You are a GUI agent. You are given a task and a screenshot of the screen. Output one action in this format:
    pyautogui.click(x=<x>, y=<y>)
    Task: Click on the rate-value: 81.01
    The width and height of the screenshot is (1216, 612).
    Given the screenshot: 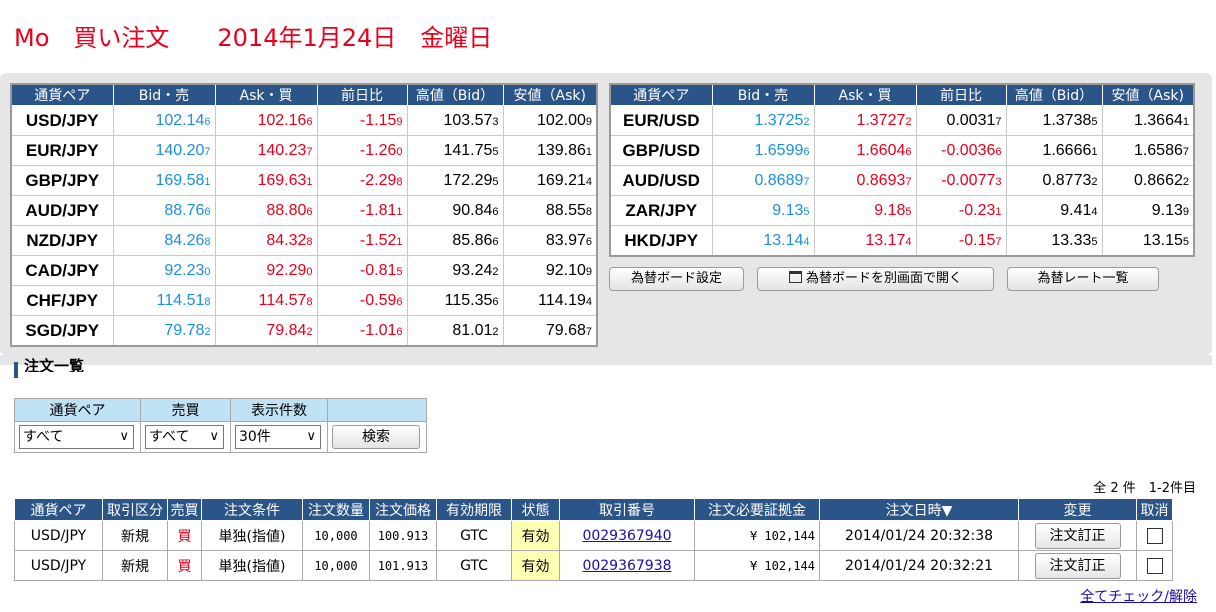 What is the action you would take?
    pyautogui.click(x=472, y=330)
    